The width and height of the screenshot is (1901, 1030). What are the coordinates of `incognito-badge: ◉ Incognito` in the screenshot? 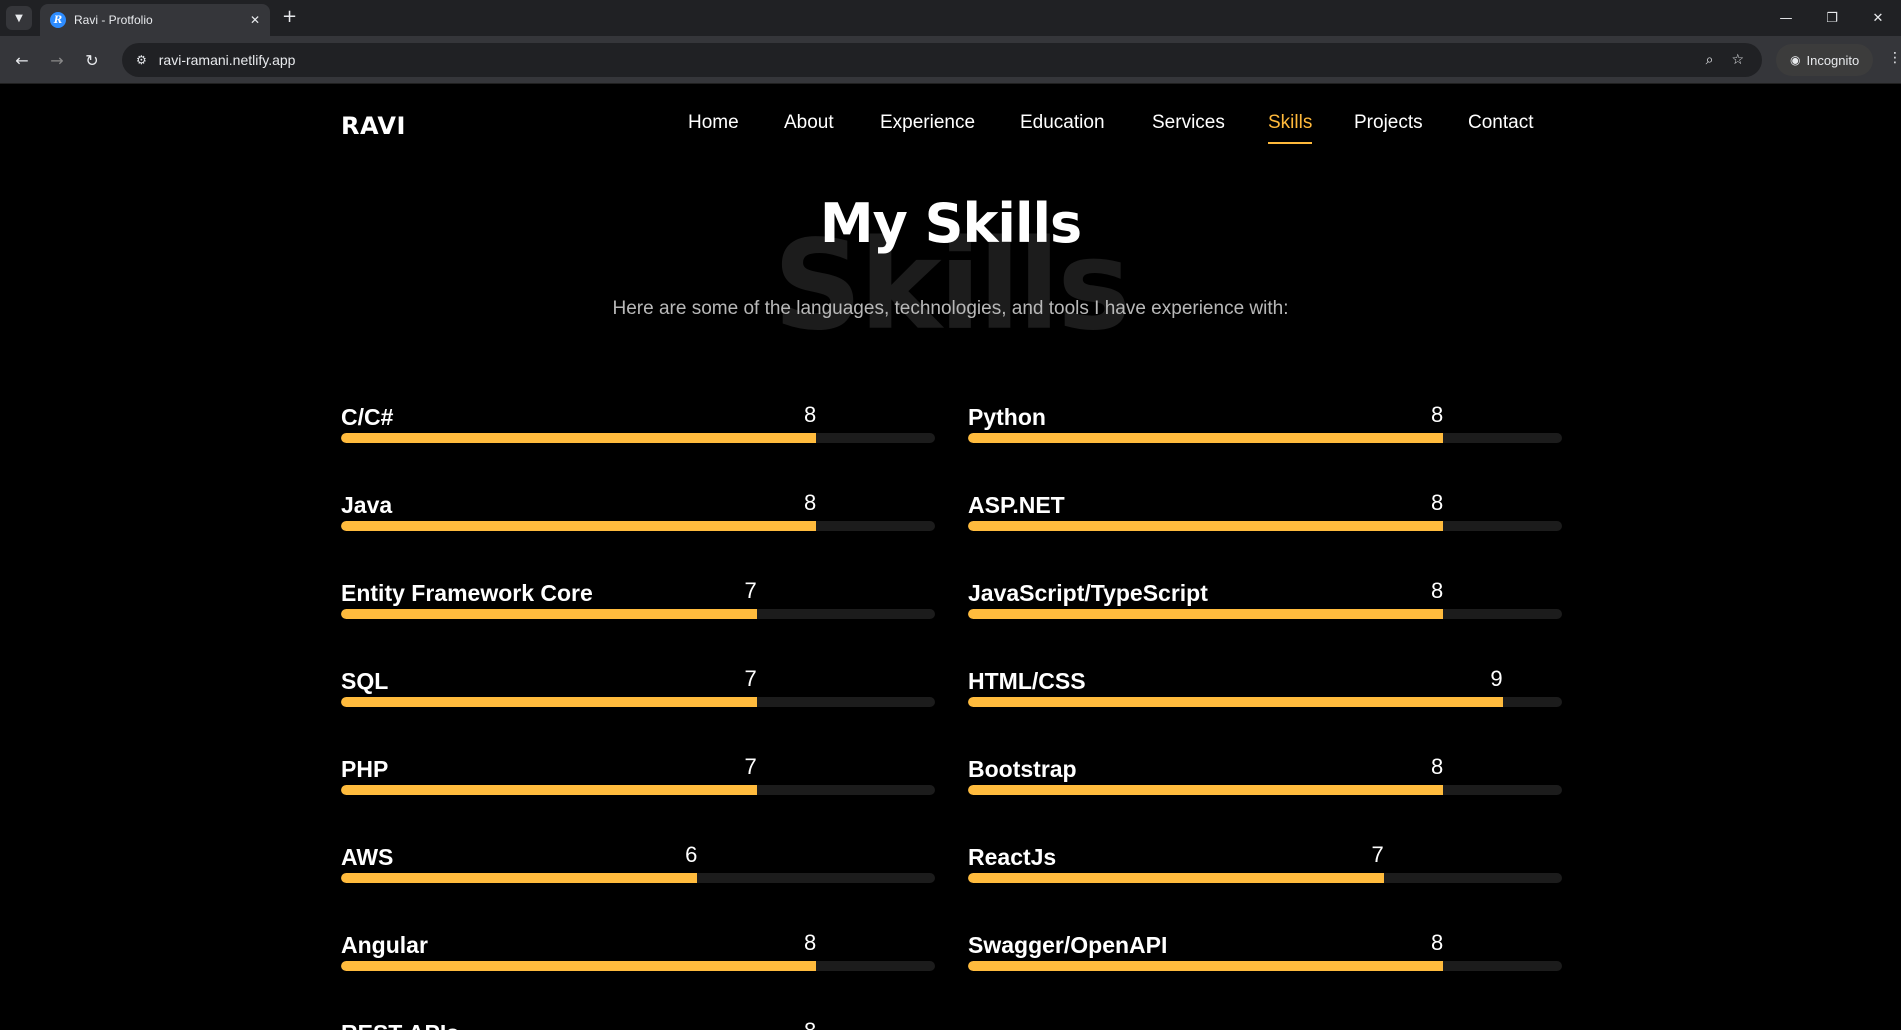 It's located at (1825, 60).